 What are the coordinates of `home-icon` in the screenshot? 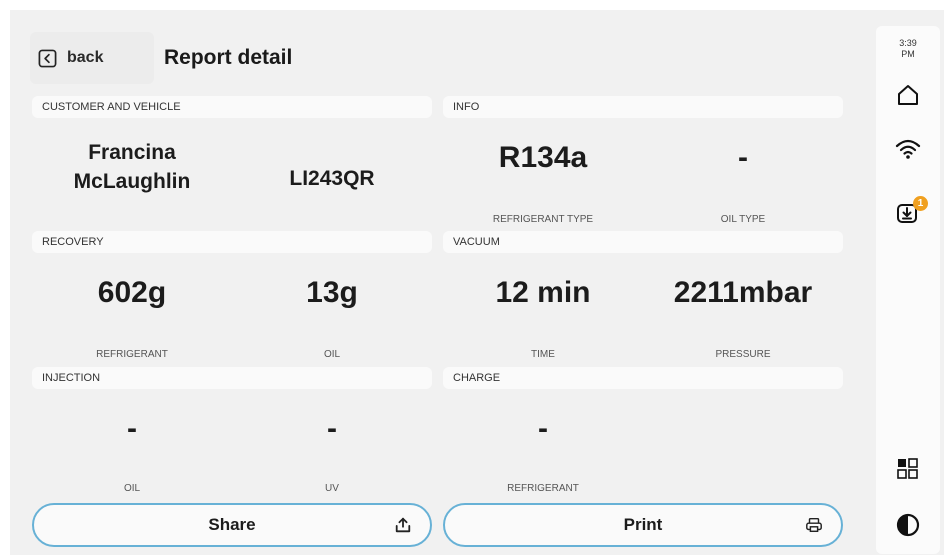 It's located at (908, 95).